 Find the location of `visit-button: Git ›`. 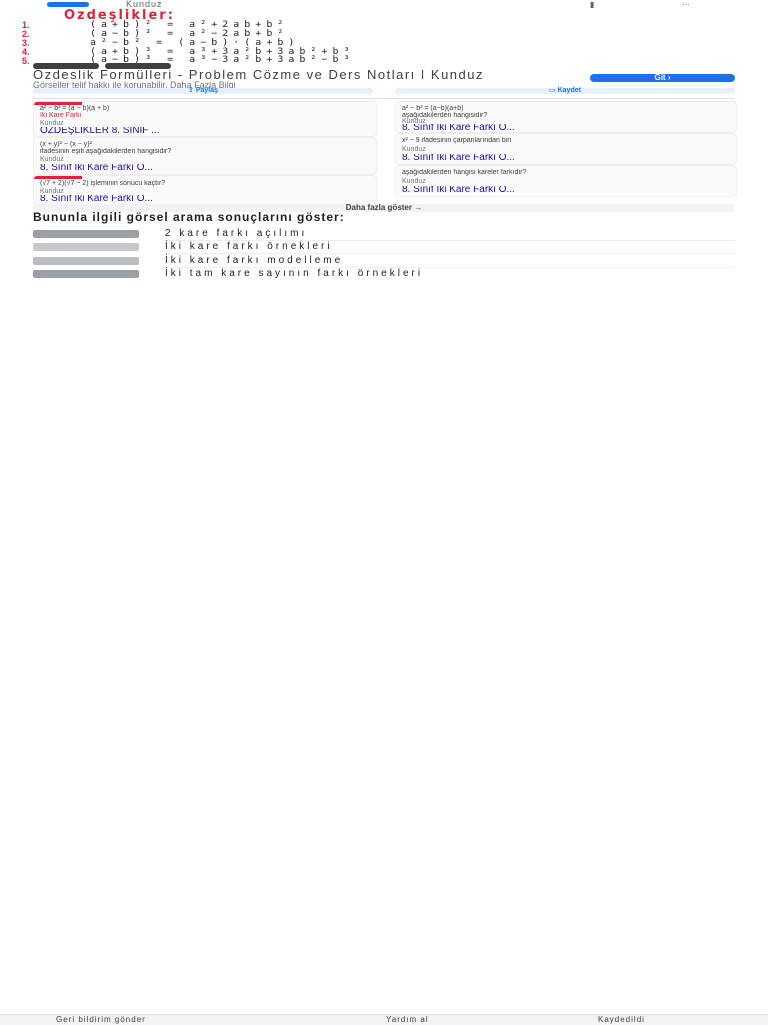

visit-button: Git › is located at coordinates (662, 78).